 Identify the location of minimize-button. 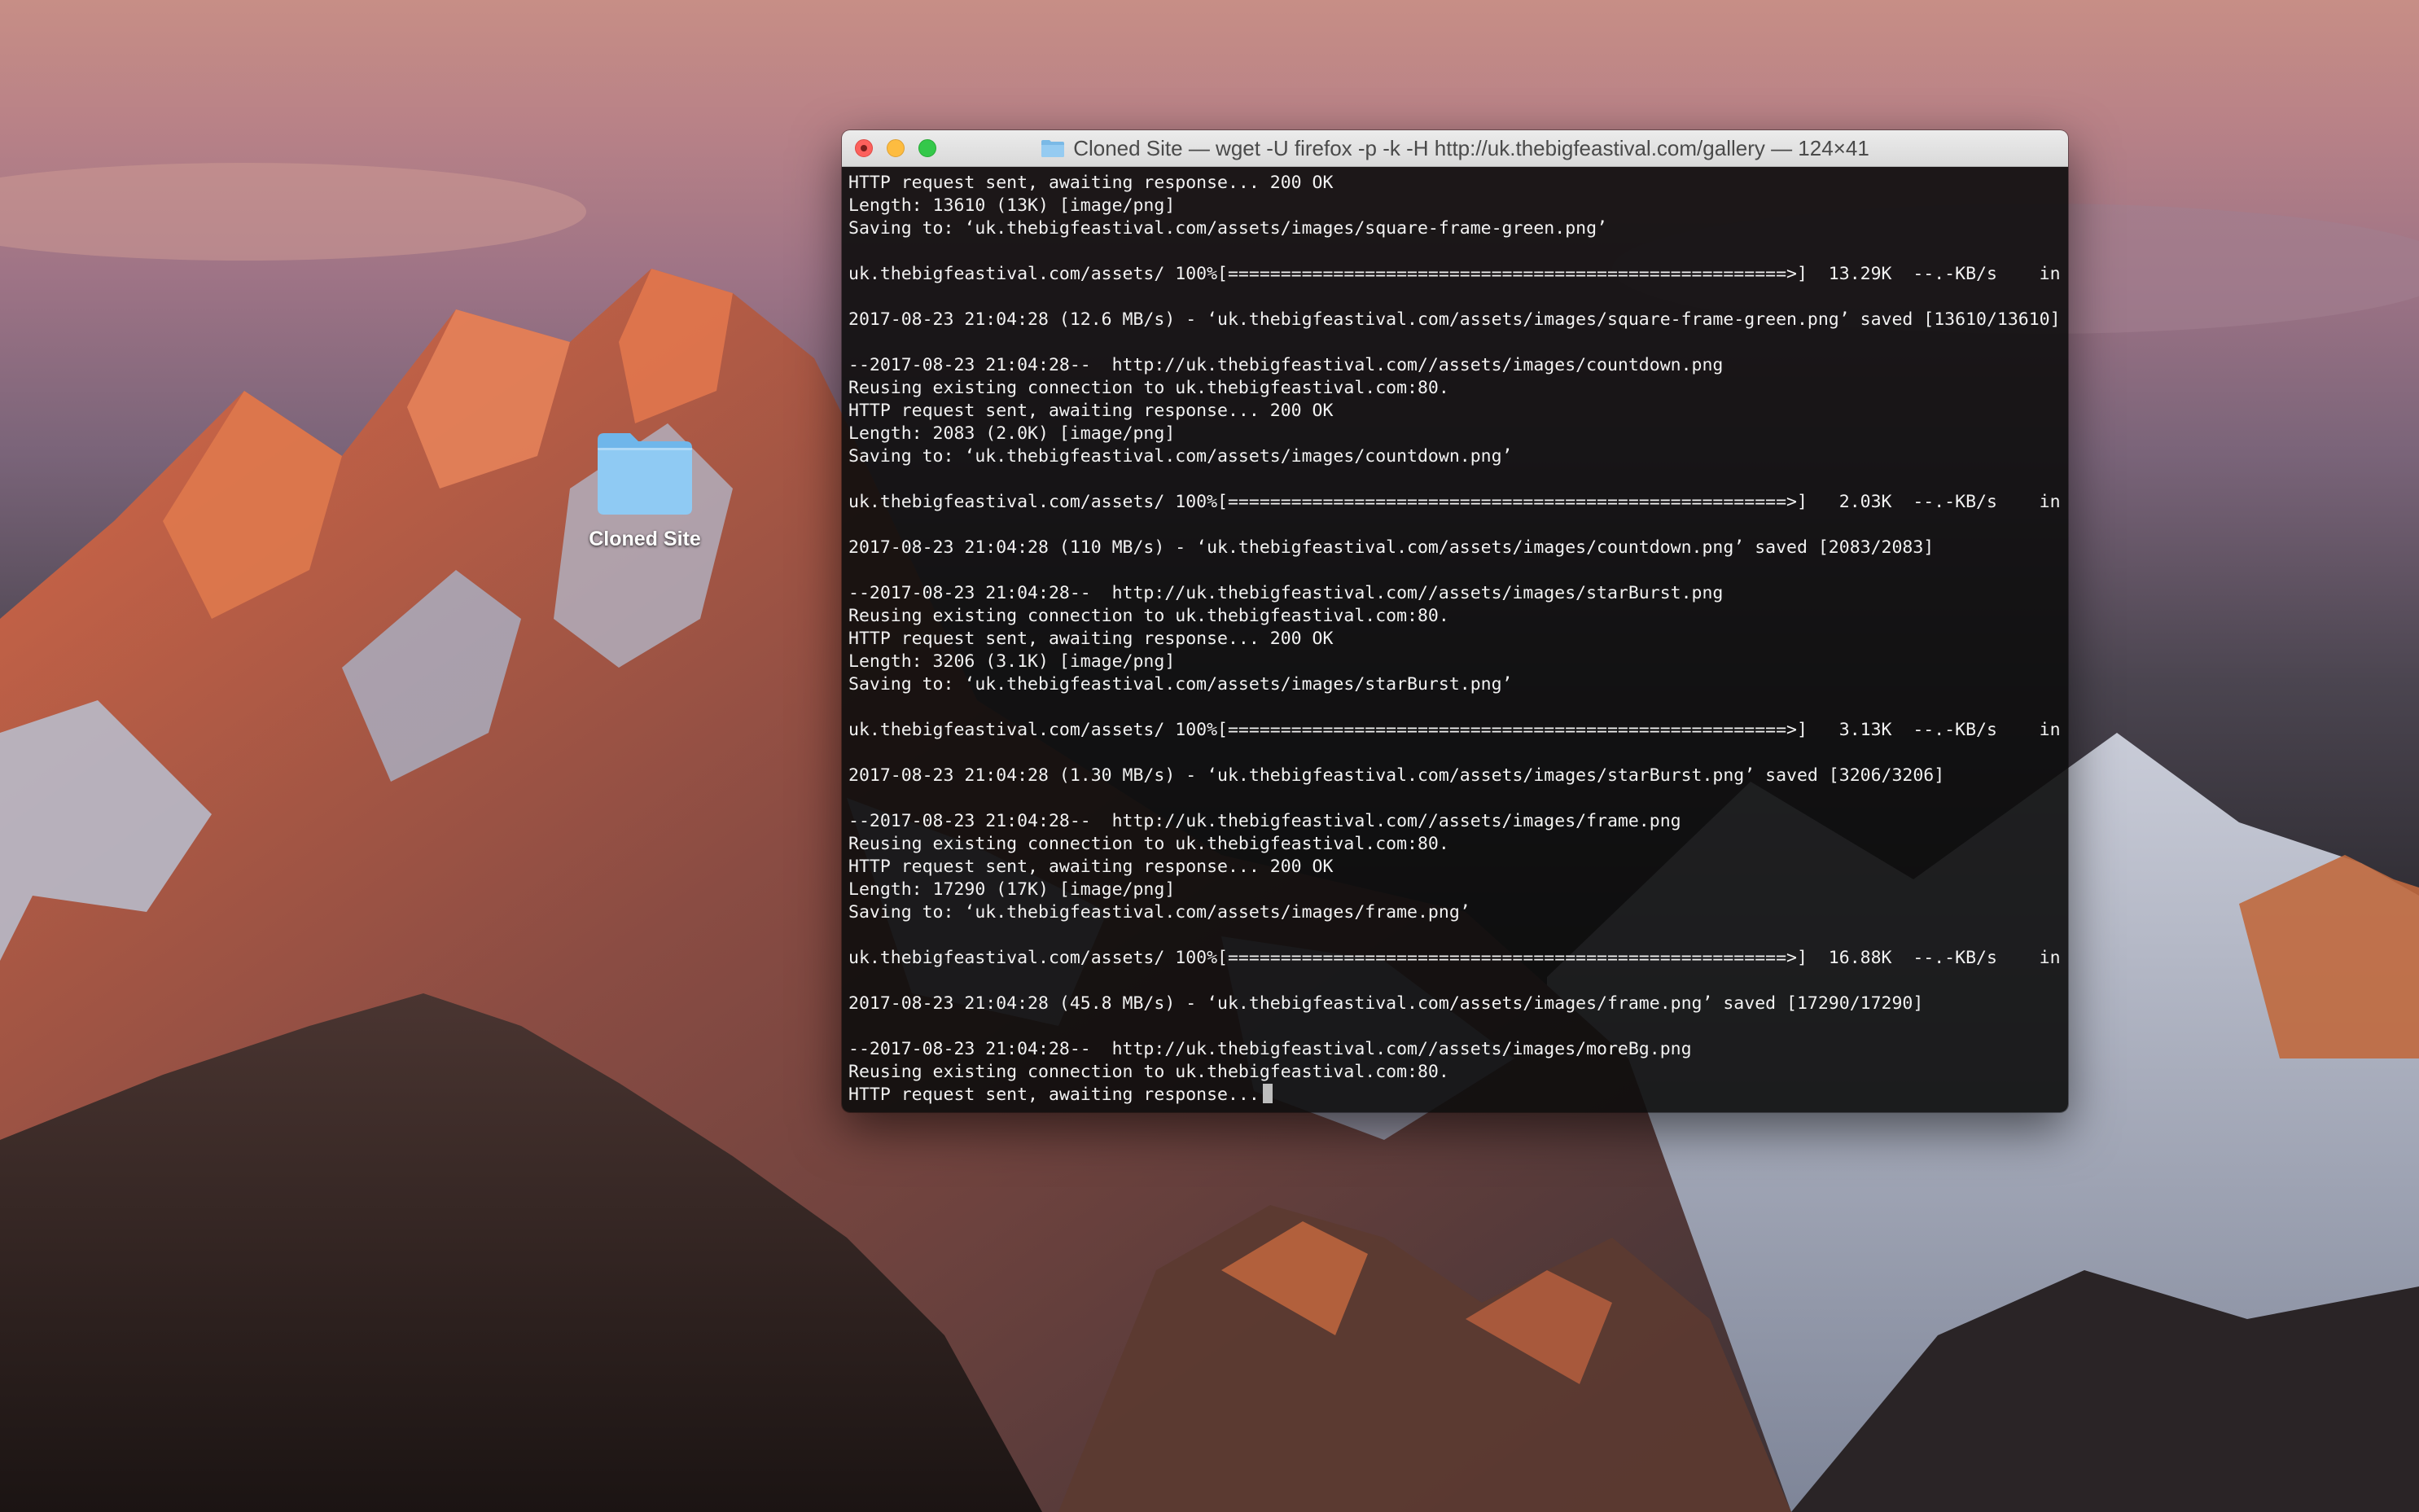
(896, 148).